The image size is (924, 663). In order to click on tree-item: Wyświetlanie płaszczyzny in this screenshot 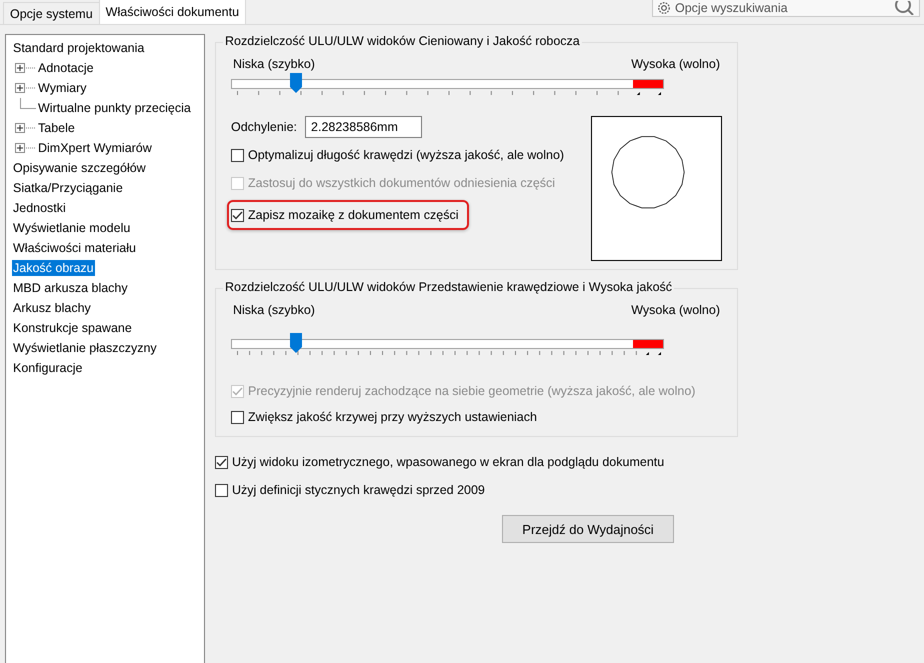, I will do `click(85, 348)`.